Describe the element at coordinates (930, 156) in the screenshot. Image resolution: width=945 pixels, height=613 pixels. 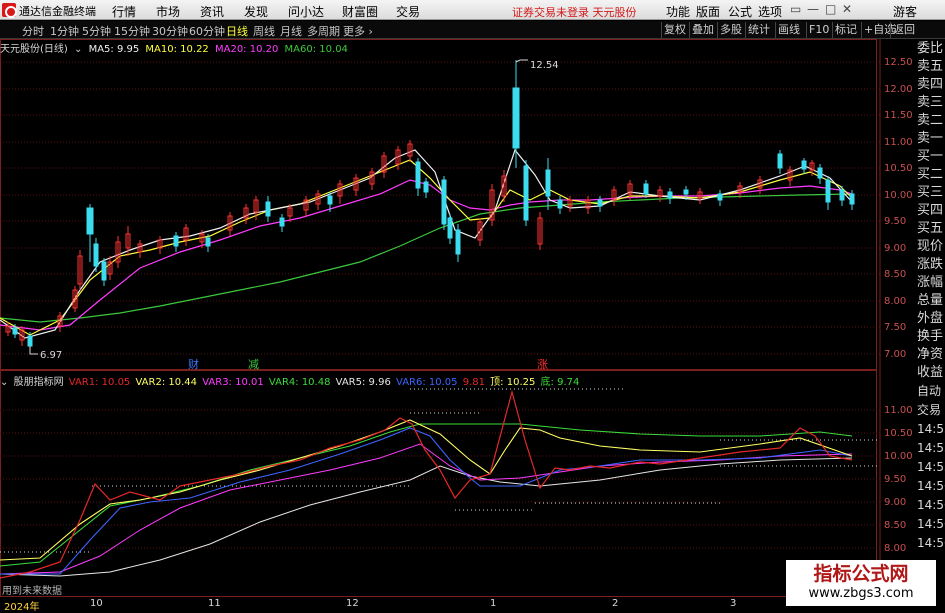
I see `panel-buy1: 买一` at that location.